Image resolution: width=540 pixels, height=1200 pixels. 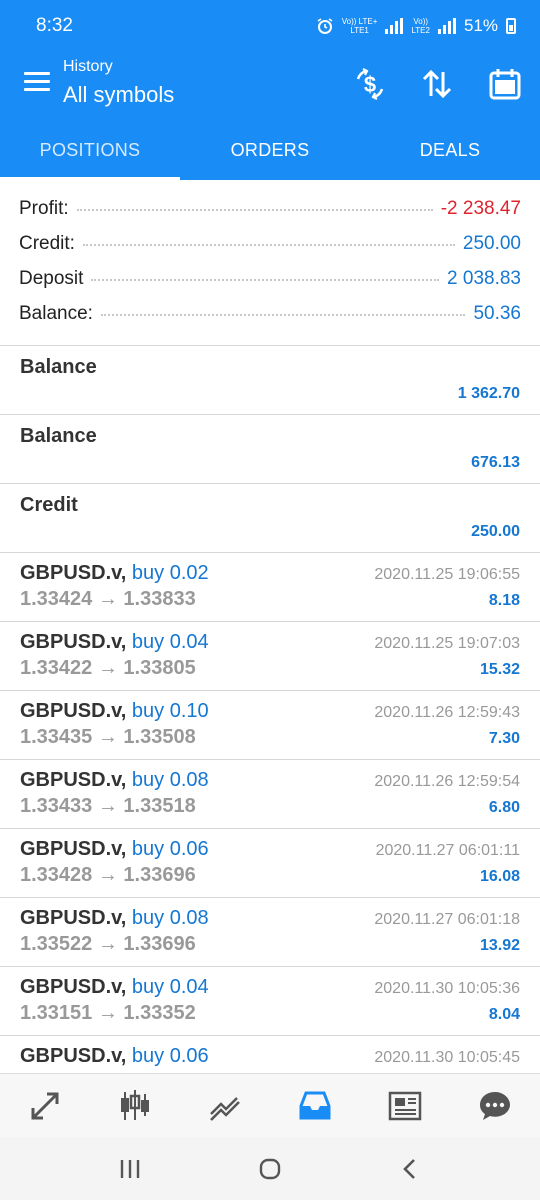 I want to click on chart-icon, so click(x=135, y=1105).